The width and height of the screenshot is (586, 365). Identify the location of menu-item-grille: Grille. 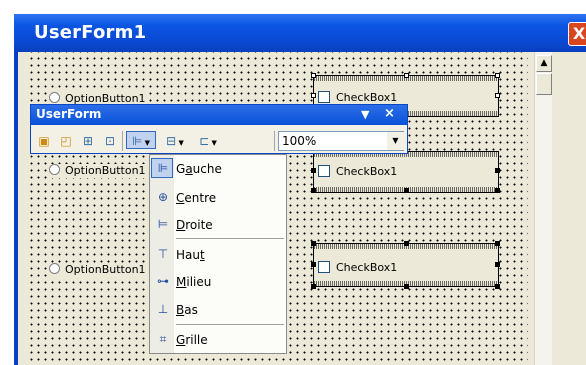
(192, 340).